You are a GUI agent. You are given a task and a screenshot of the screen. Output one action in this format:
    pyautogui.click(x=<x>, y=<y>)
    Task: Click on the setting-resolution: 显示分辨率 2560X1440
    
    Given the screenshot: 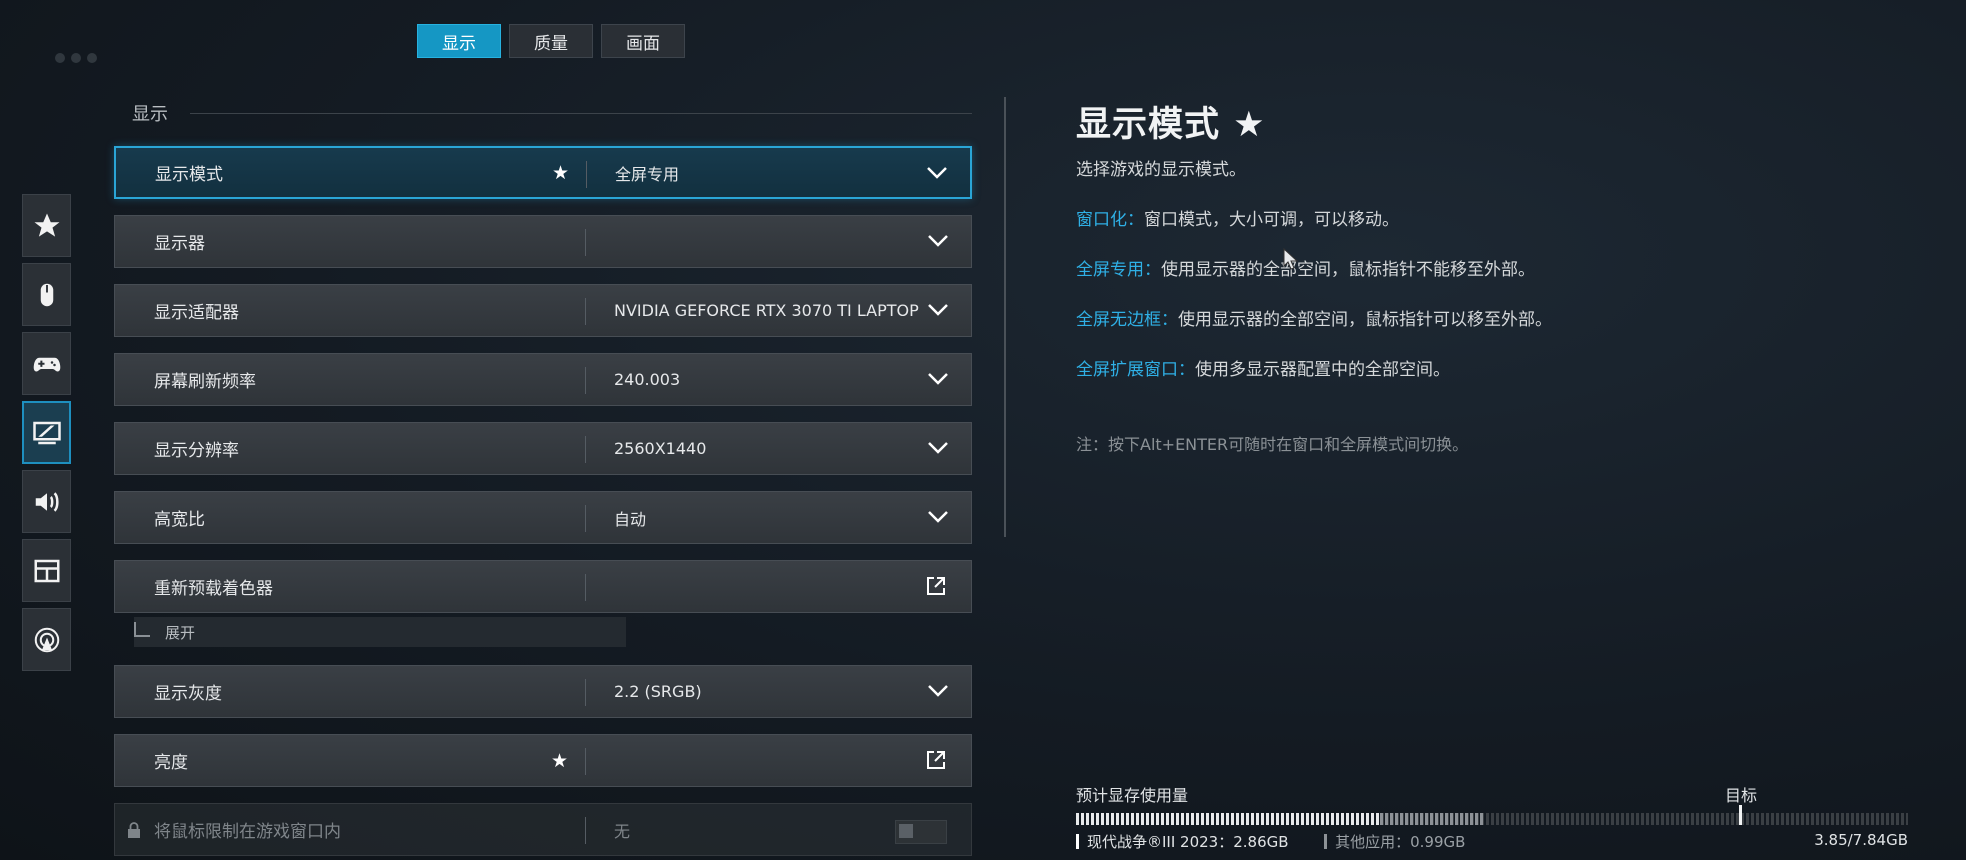 What is the action you would take?
    pyautogui.click(x=543, y=448)
    